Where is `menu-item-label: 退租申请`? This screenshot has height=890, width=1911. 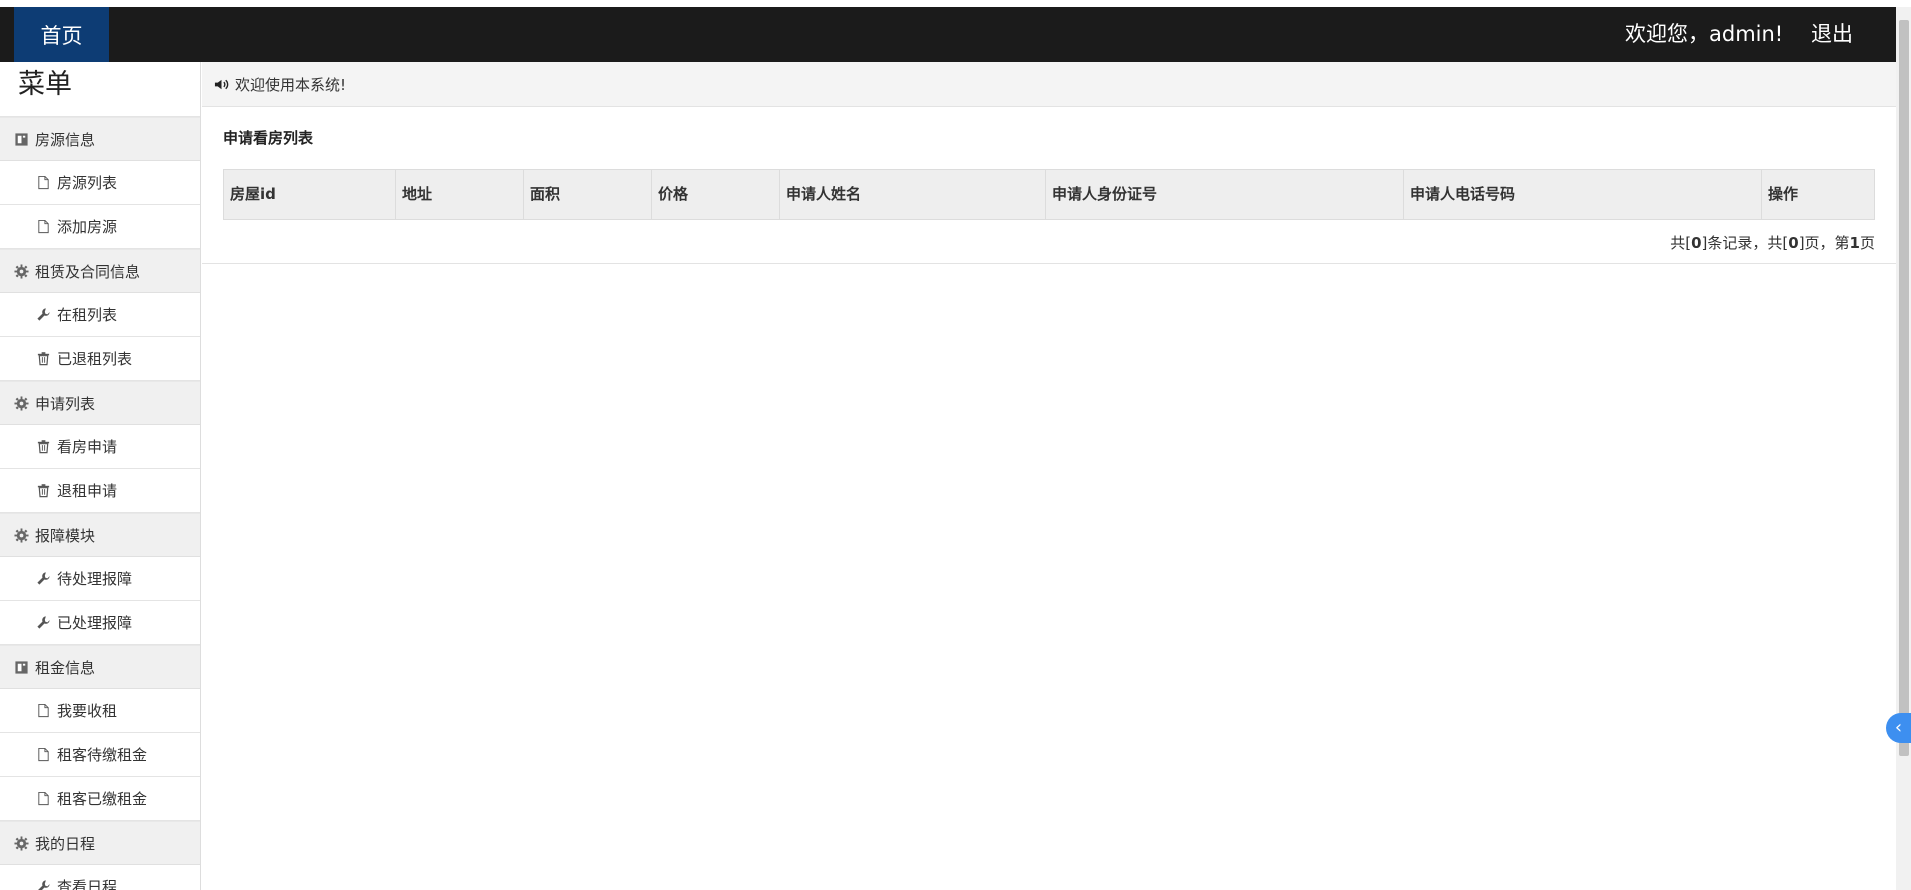 menu-item-label: 退租申请 is located at coordinates (87, 491).